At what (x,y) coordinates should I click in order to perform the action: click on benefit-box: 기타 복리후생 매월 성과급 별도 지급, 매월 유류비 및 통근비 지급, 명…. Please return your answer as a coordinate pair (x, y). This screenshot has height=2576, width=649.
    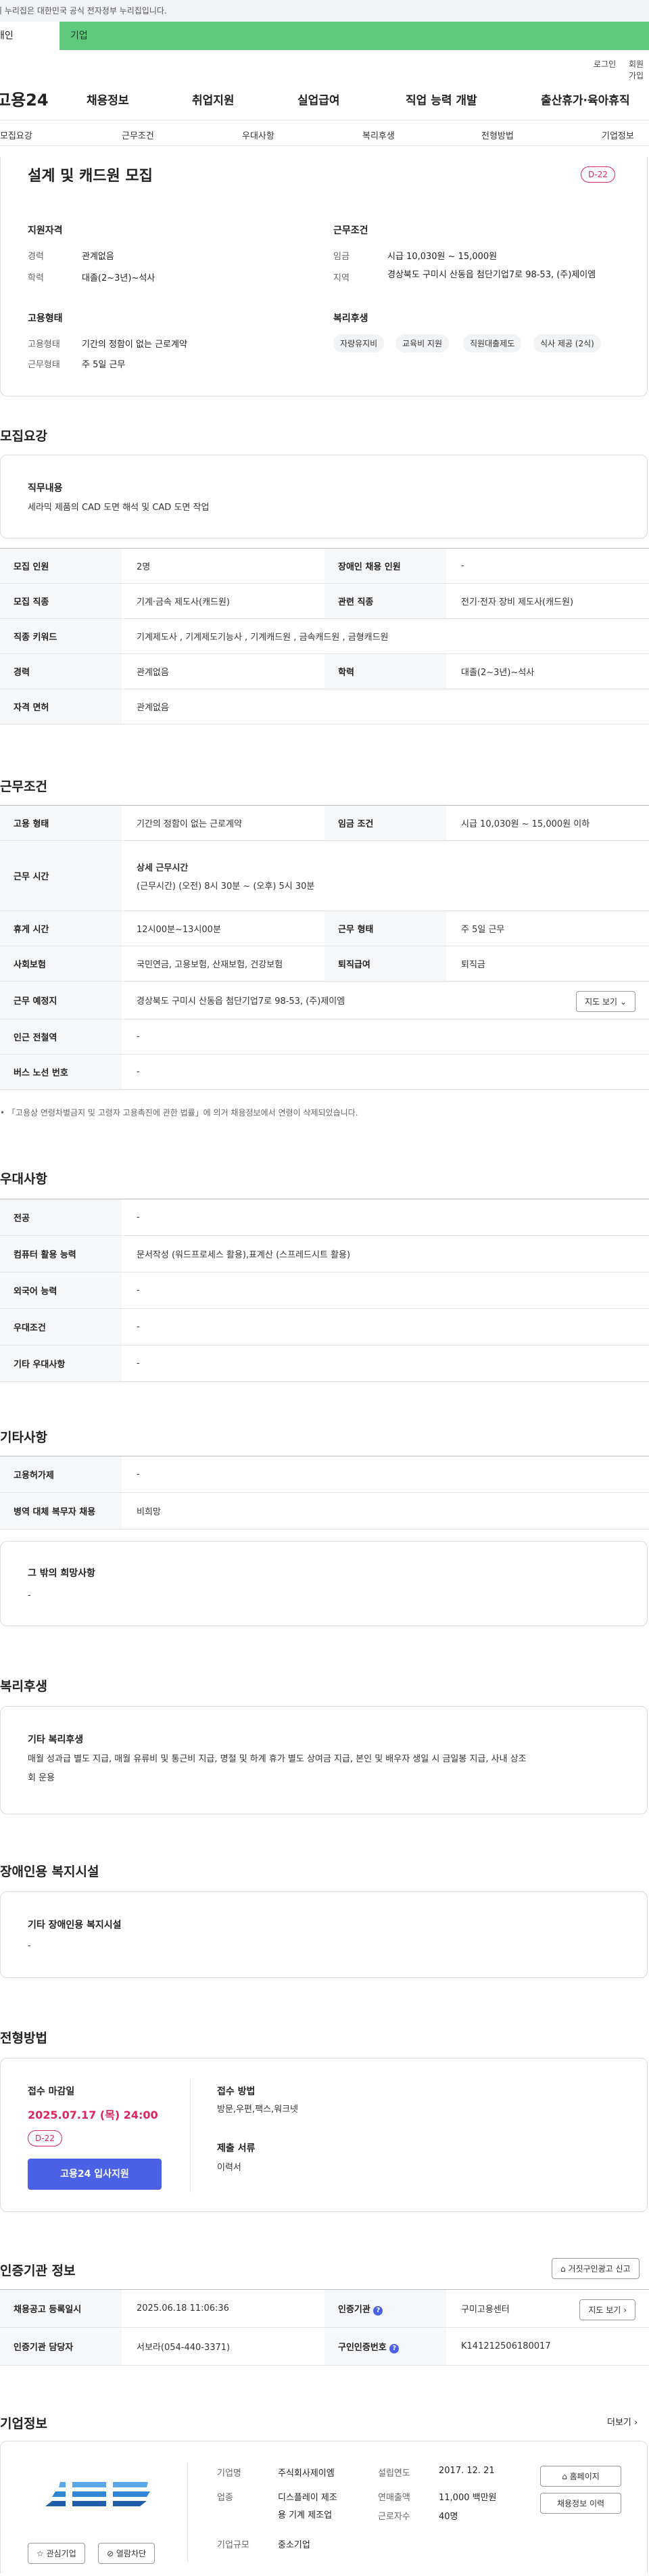
    Looking at the image, I should click on (324, 1760).